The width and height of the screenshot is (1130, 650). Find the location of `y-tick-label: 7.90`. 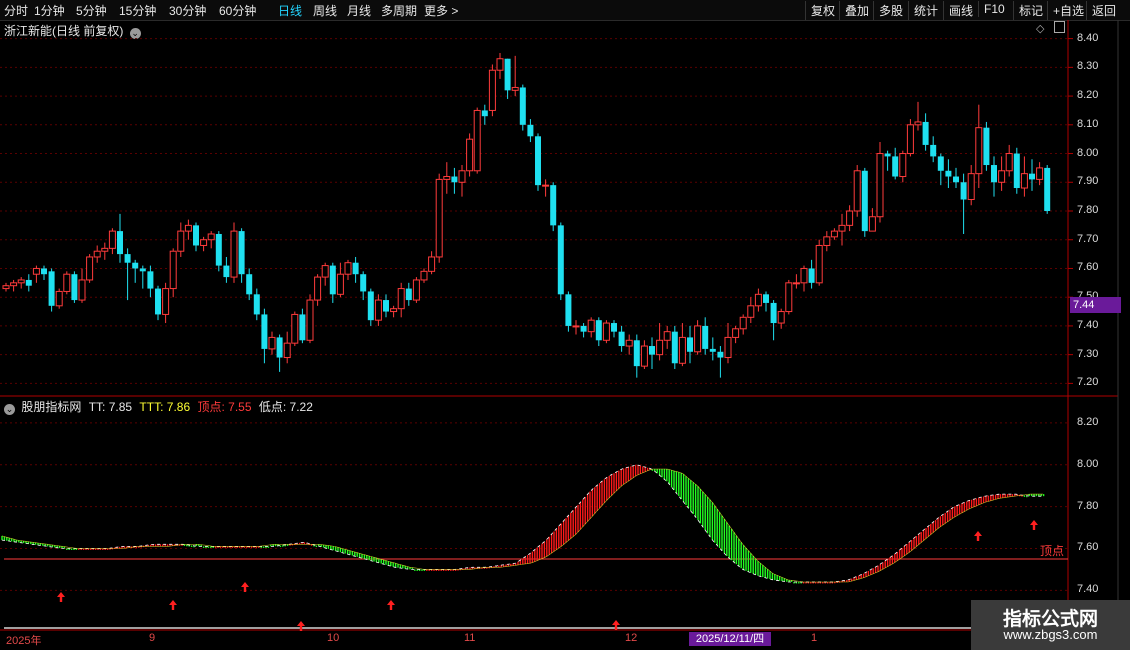

y-tick-label: 7.90 is located at coordinates (1088, 181).